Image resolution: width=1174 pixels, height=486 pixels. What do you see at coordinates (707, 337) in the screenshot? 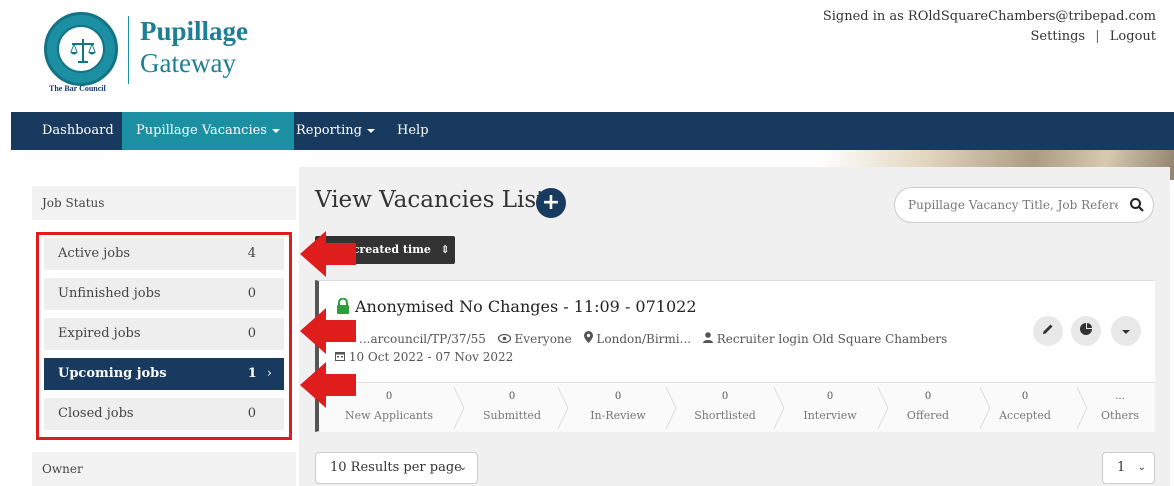
I see `user-icon` at bounding box center [707, 337].